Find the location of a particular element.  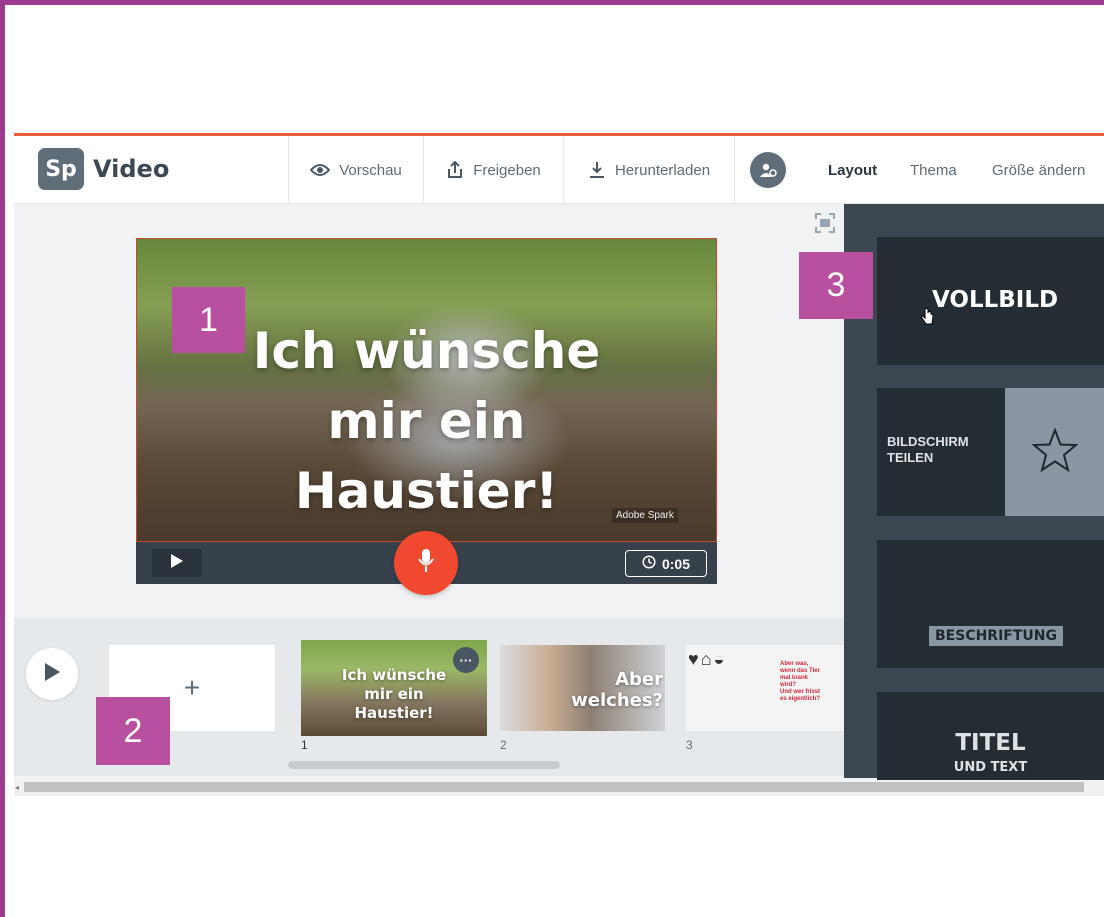

preview-label: Vorschau is located at coordinates (370, 170).